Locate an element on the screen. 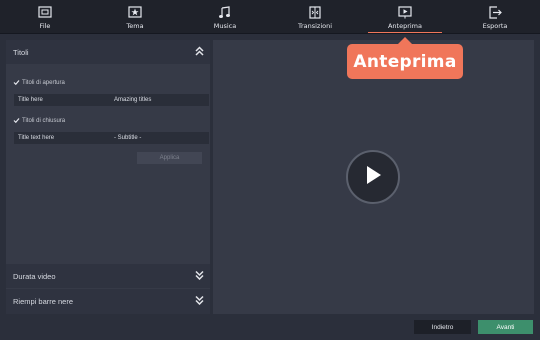  tab-anteprima-label: Anteprima is located at coordinates (405, 26).